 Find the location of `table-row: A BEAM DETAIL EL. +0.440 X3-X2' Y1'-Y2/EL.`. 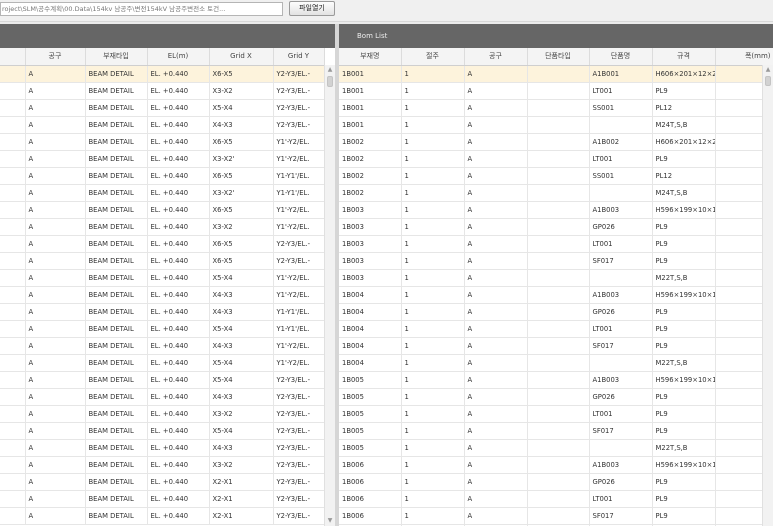

table-row: A BEAM DETAIL EL. +0.440 X3-X2' Y1'-Y2/EL. is located at coordinates (162, 159).